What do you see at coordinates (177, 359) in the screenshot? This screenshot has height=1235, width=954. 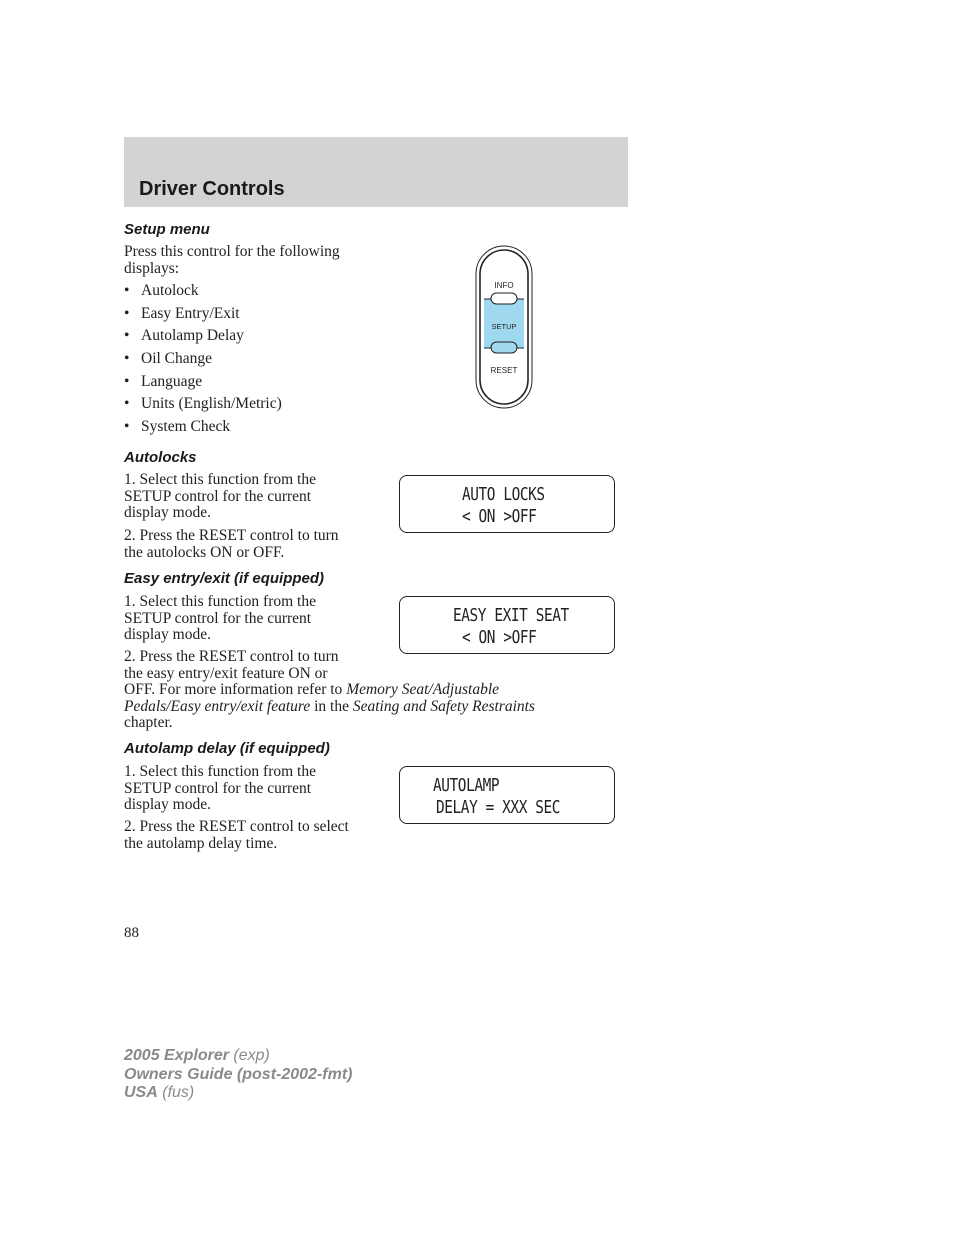 I see `list-item-label: Oil Change` at bounding box center [177, 359].